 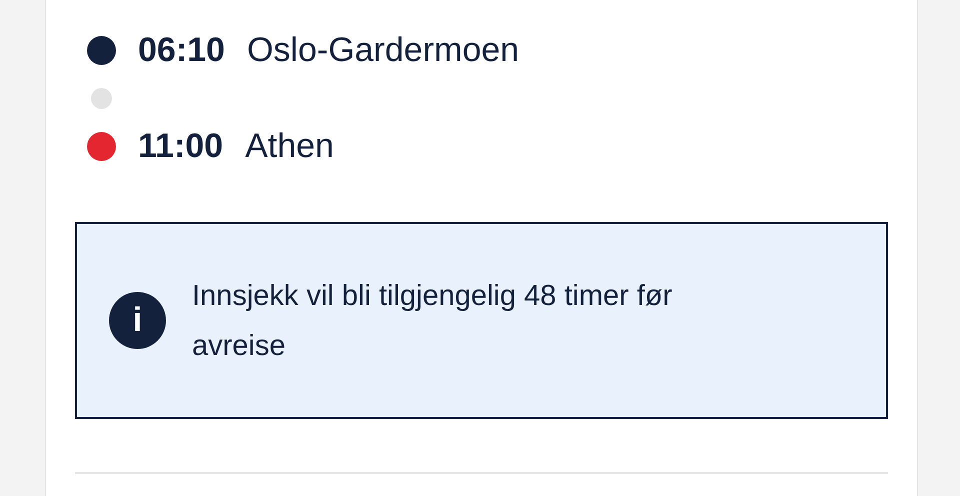 I want to click on stop-time: 06:10, so click(x=181, y=50).